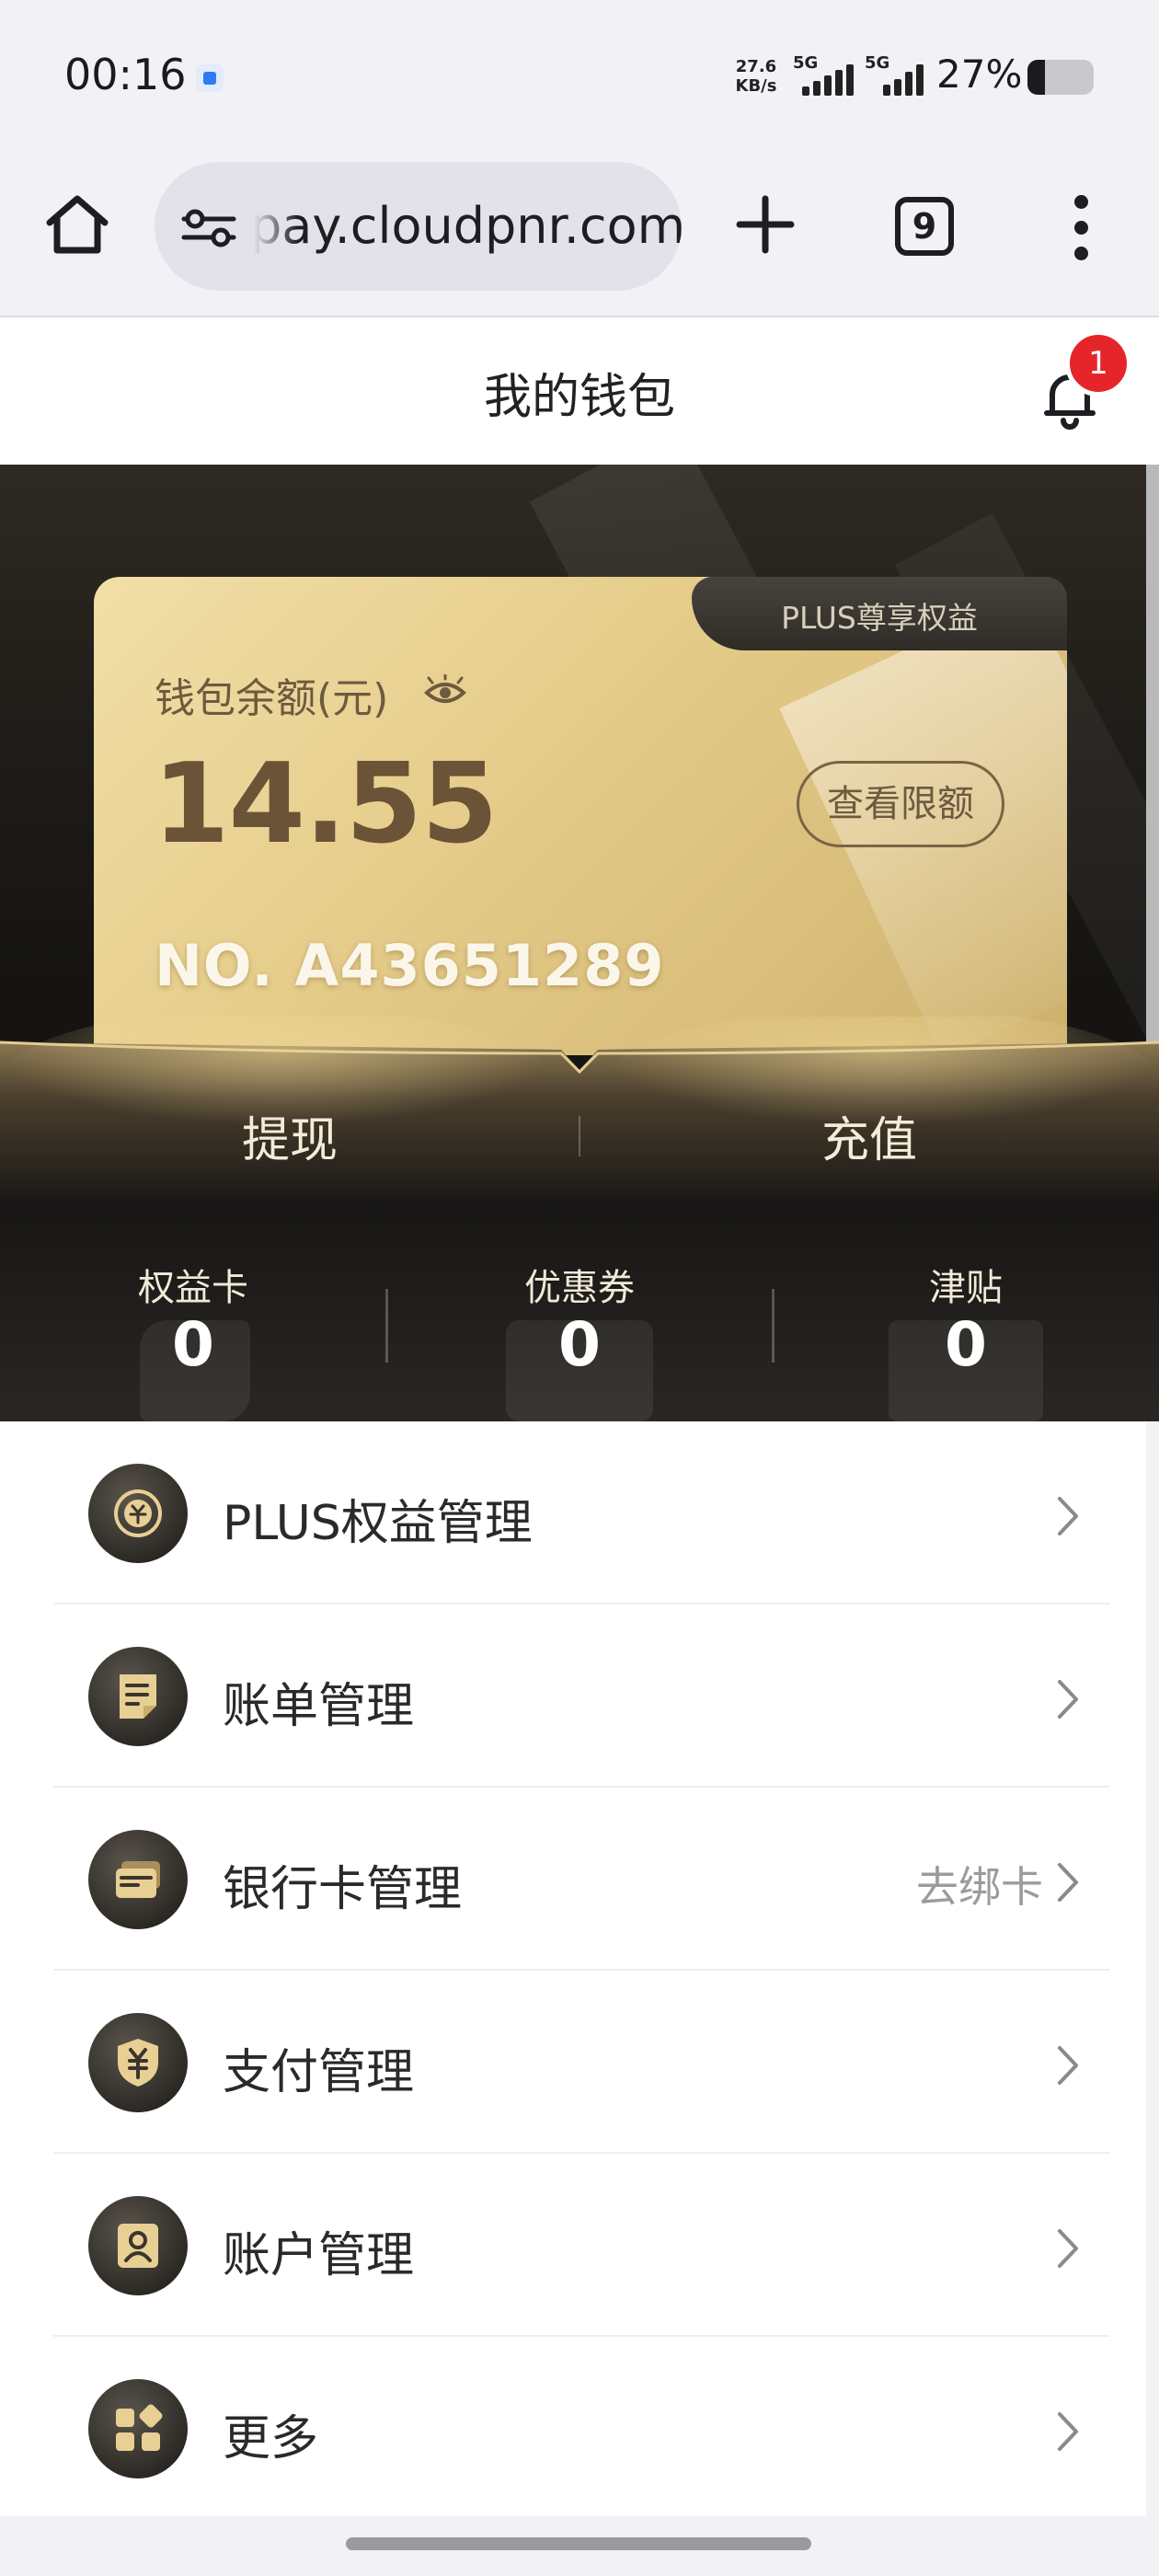 Image resolution: width=1159 pixels, height=2576 pixels. What do you see at coordinates (138, 1879) in the screenshot?
I see `bank-card-icon` at bounding box center [138, 1879].